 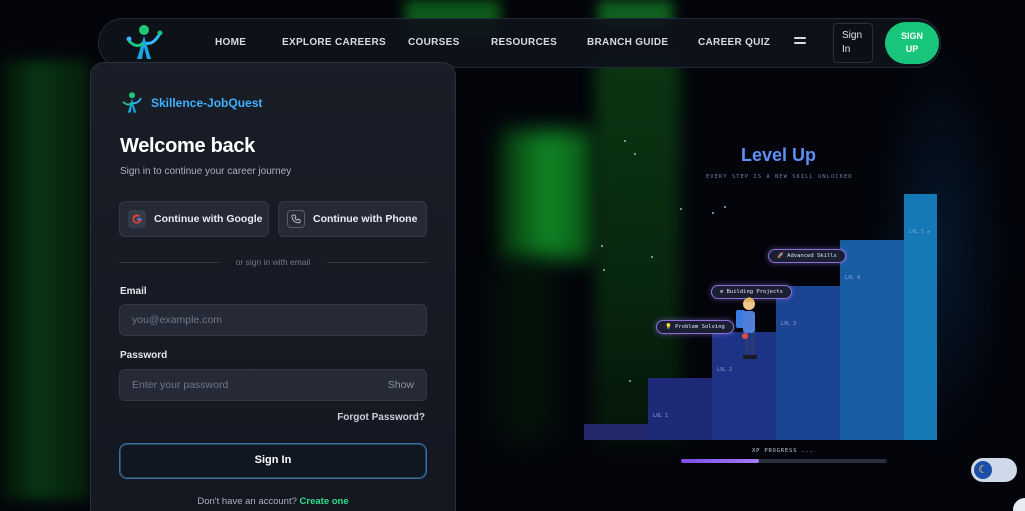 What do you see at coordinates (746, 328) in the screenshot?
I see `climber-figure` at bounding box center [746, 328].